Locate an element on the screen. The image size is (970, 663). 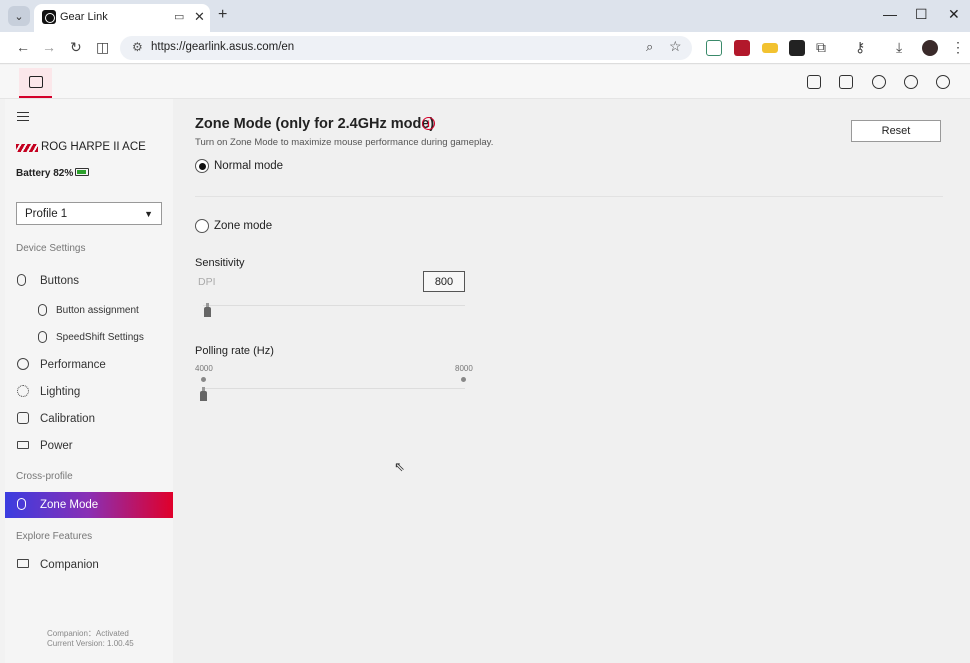
new-tab-button: + is located at coordinates (222, 15).